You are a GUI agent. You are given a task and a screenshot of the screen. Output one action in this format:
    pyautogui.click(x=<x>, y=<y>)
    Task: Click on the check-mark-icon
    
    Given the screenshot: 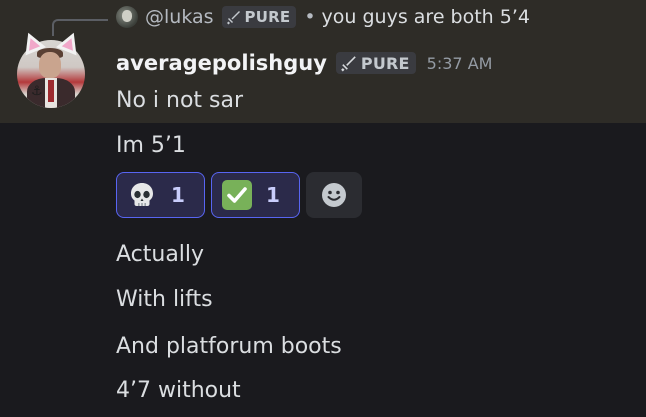 What is the action you would take?
    pyautogui.click(x=237, y=195)
    